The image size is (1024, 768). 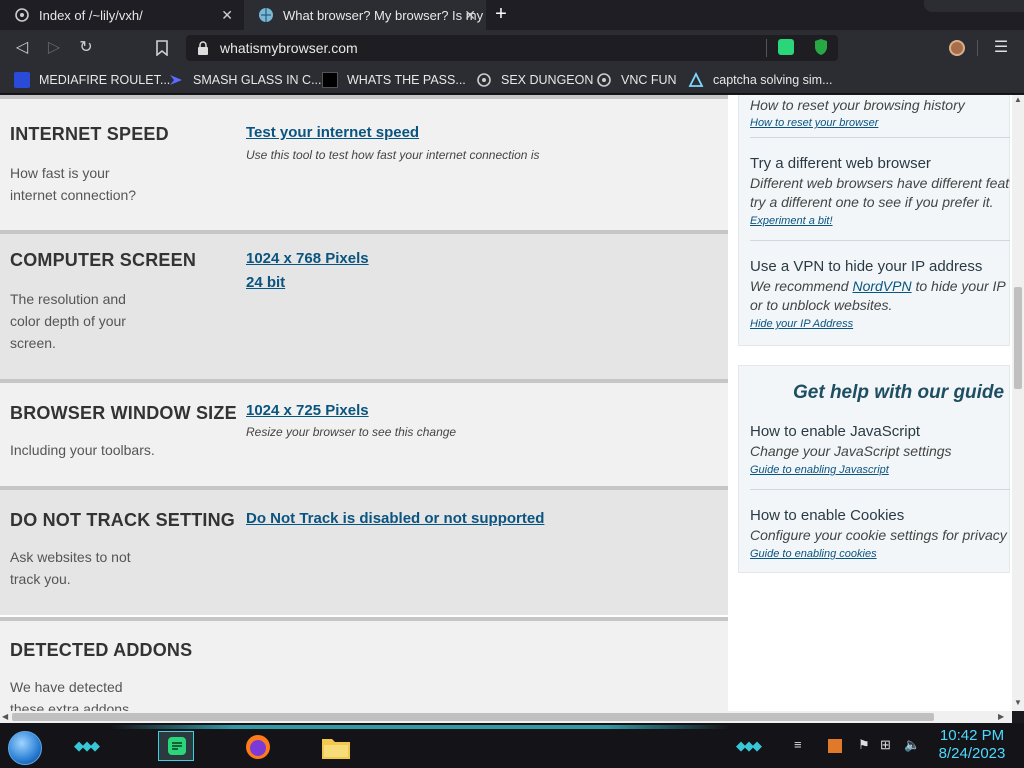 What do you see at coordinates (749, 745) in the screenshot?
I see `chevron-decoration-icon: ◆◆◆` at bounding box center [749, 745].